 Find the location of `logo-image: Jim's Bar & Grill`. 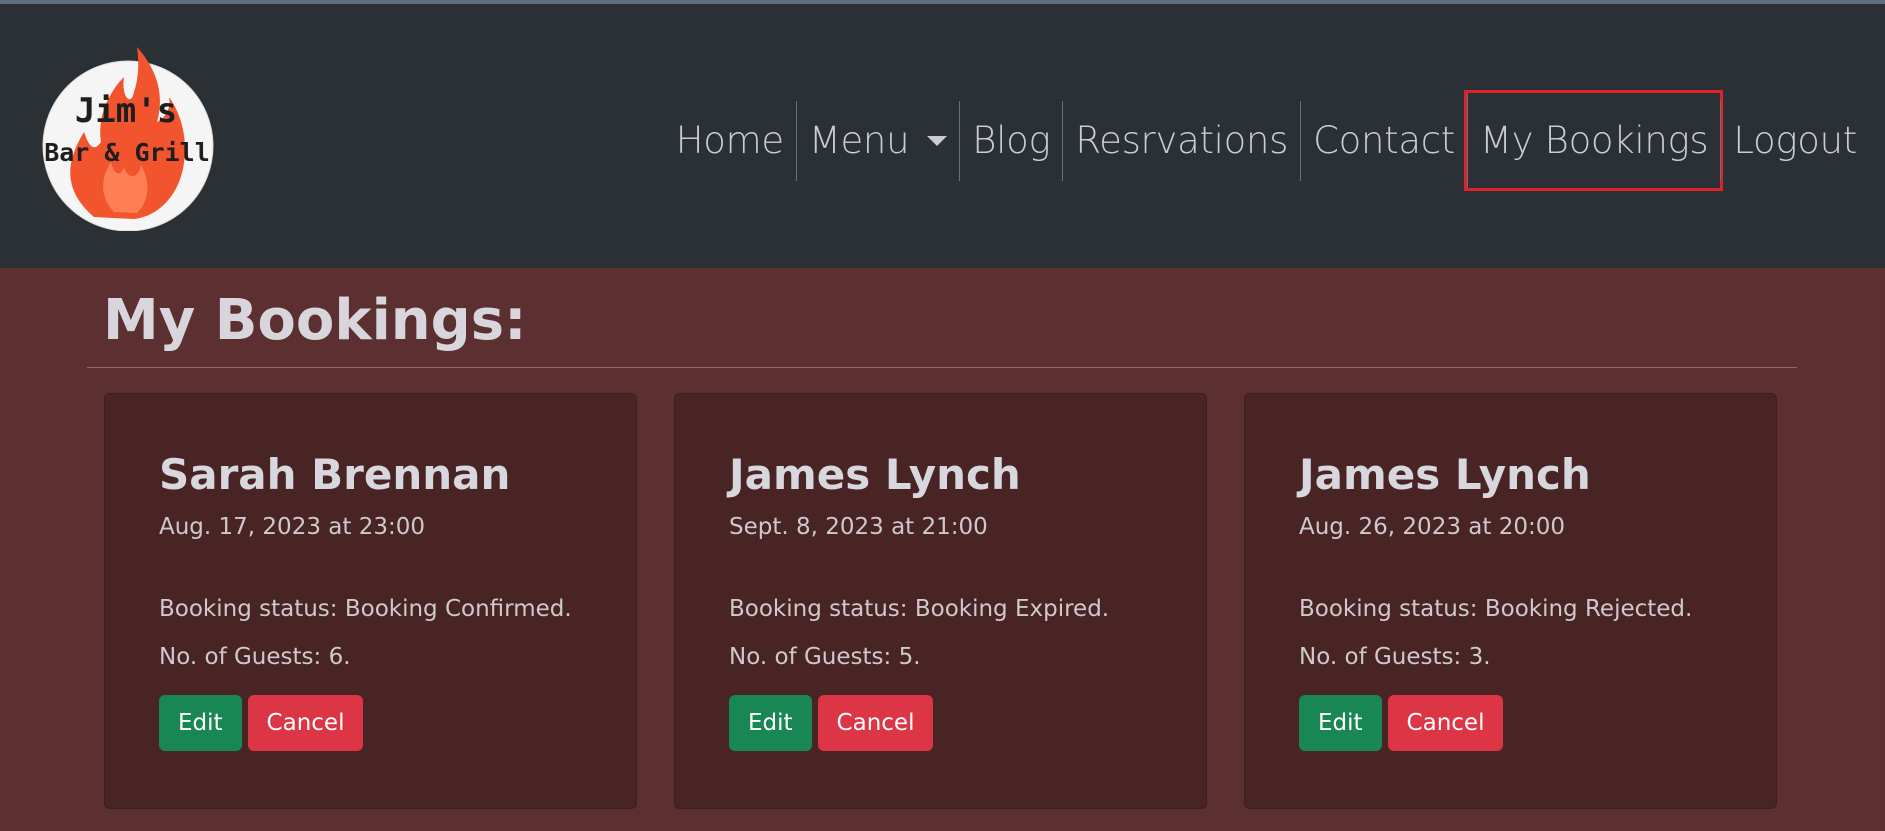

logo-image: Jim's Bar & Grill is located at coordinates (128, 139).